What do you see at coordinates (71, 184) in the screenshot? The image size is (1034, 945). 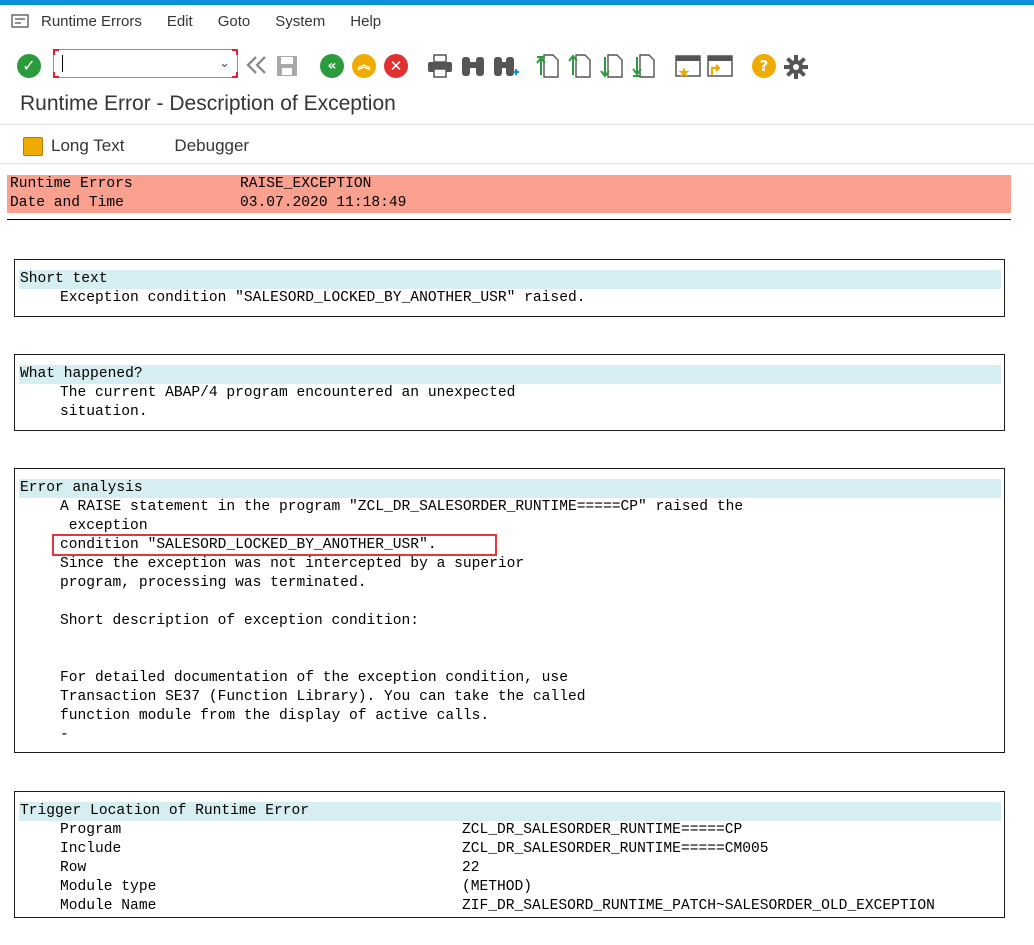 I see `runtime-errors-label: Runtime Errors` at bounding box center [71, 184].